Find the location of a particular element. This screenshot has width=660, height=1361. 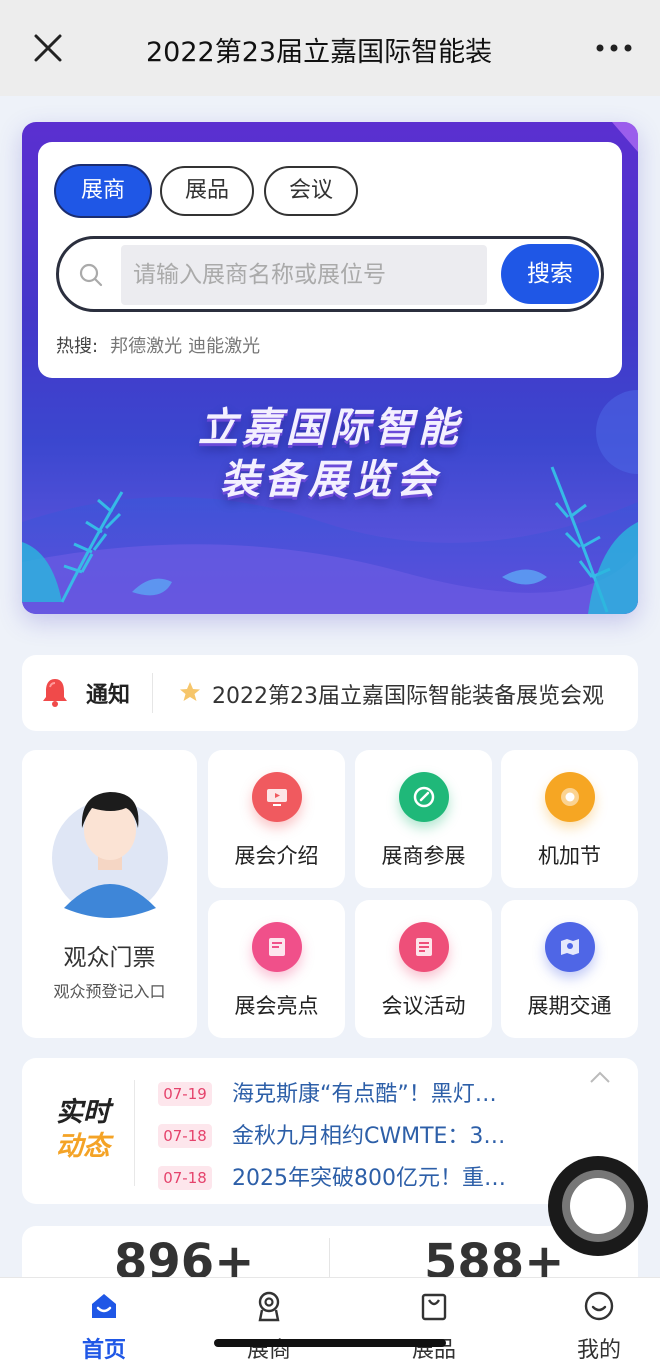

banner-headline: 立嘉国际智能 装备展览会 is located at coordinates (330, 454).